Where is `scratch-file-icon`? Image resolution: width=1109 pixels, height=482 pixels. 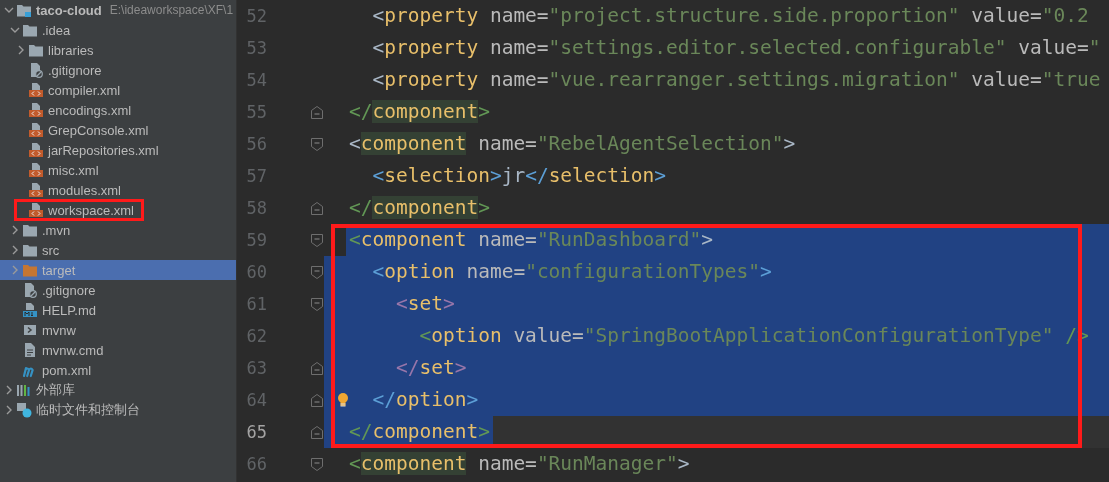
scratch-file-icon is located at coordinates (24, 410).